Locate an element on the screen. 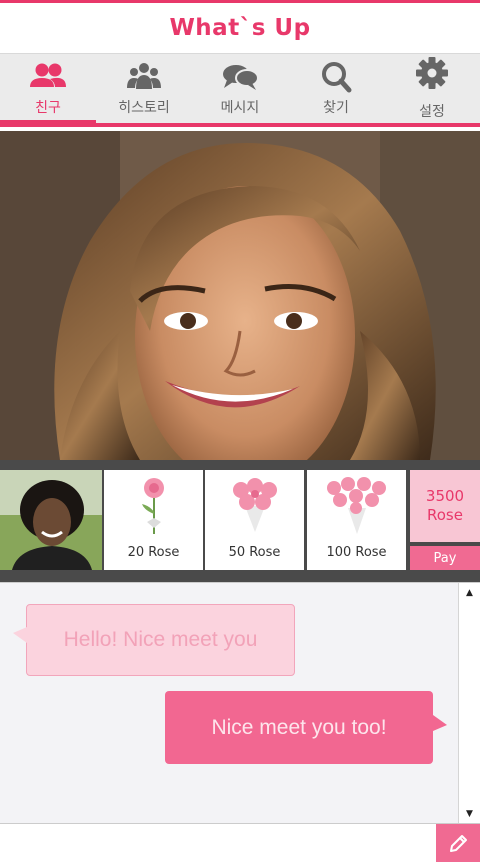  gear-icon is located at coordinates (432, 72).